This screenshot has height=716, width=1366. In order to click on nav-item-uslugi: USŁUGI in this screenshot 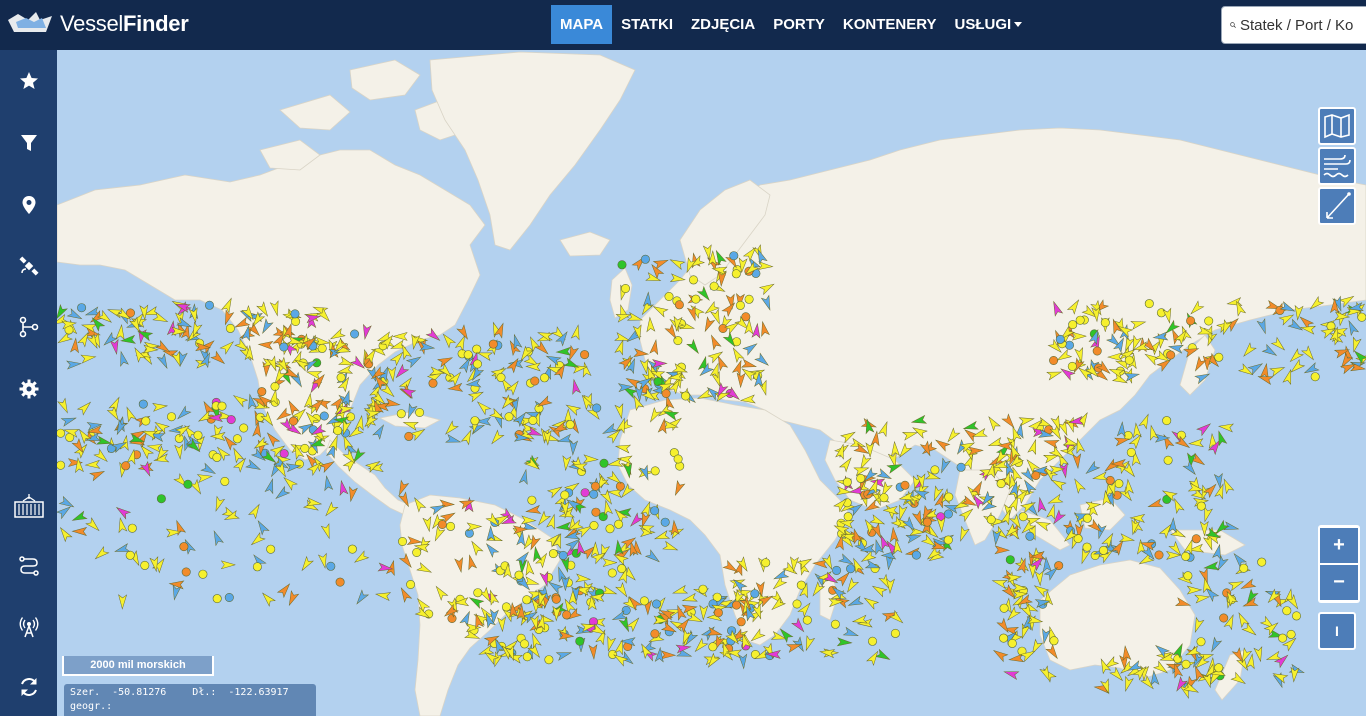, I will do `click(989, 24)`.